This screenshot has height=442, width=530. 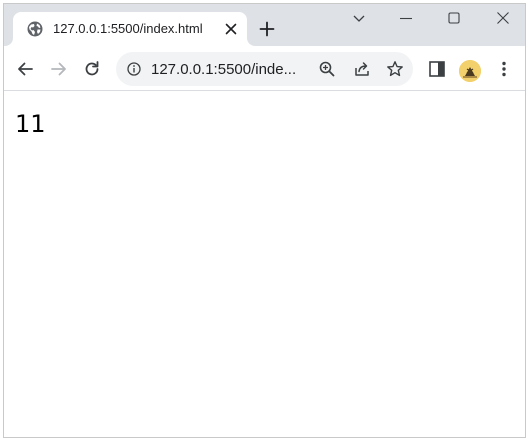 What do you see at coordinates (231, 29) in the screenshot?
I see `close-tab-icon` at bounding box center [231, 29].